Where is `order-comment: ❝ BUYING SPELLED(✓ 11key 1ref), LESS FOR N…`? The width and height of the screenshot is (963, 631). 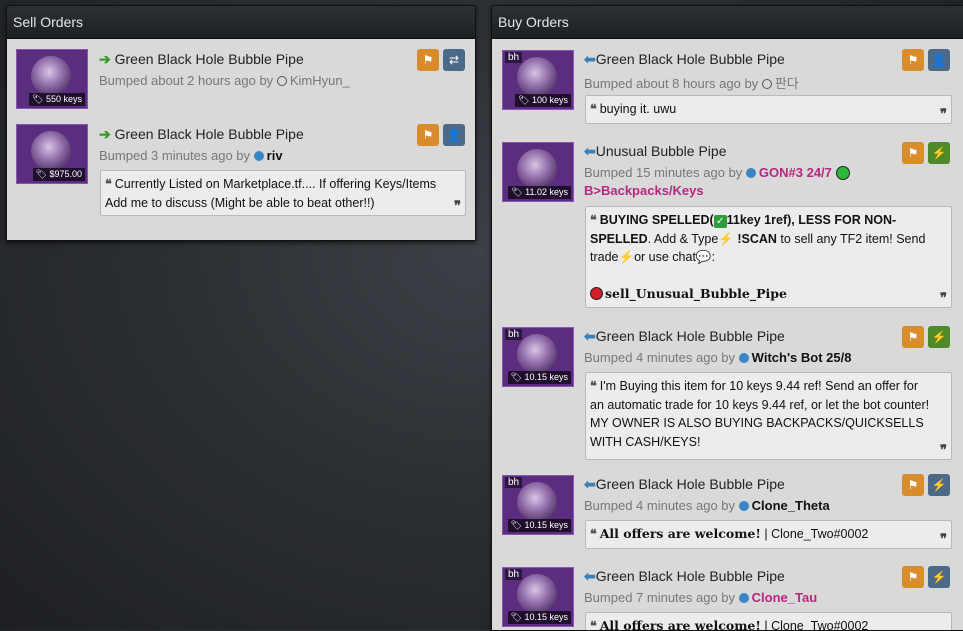
order-comment: ❝ BUYING SPELLED(✓ 11key 1ref), LESS FOR N… is located at coordinates (768, 257).